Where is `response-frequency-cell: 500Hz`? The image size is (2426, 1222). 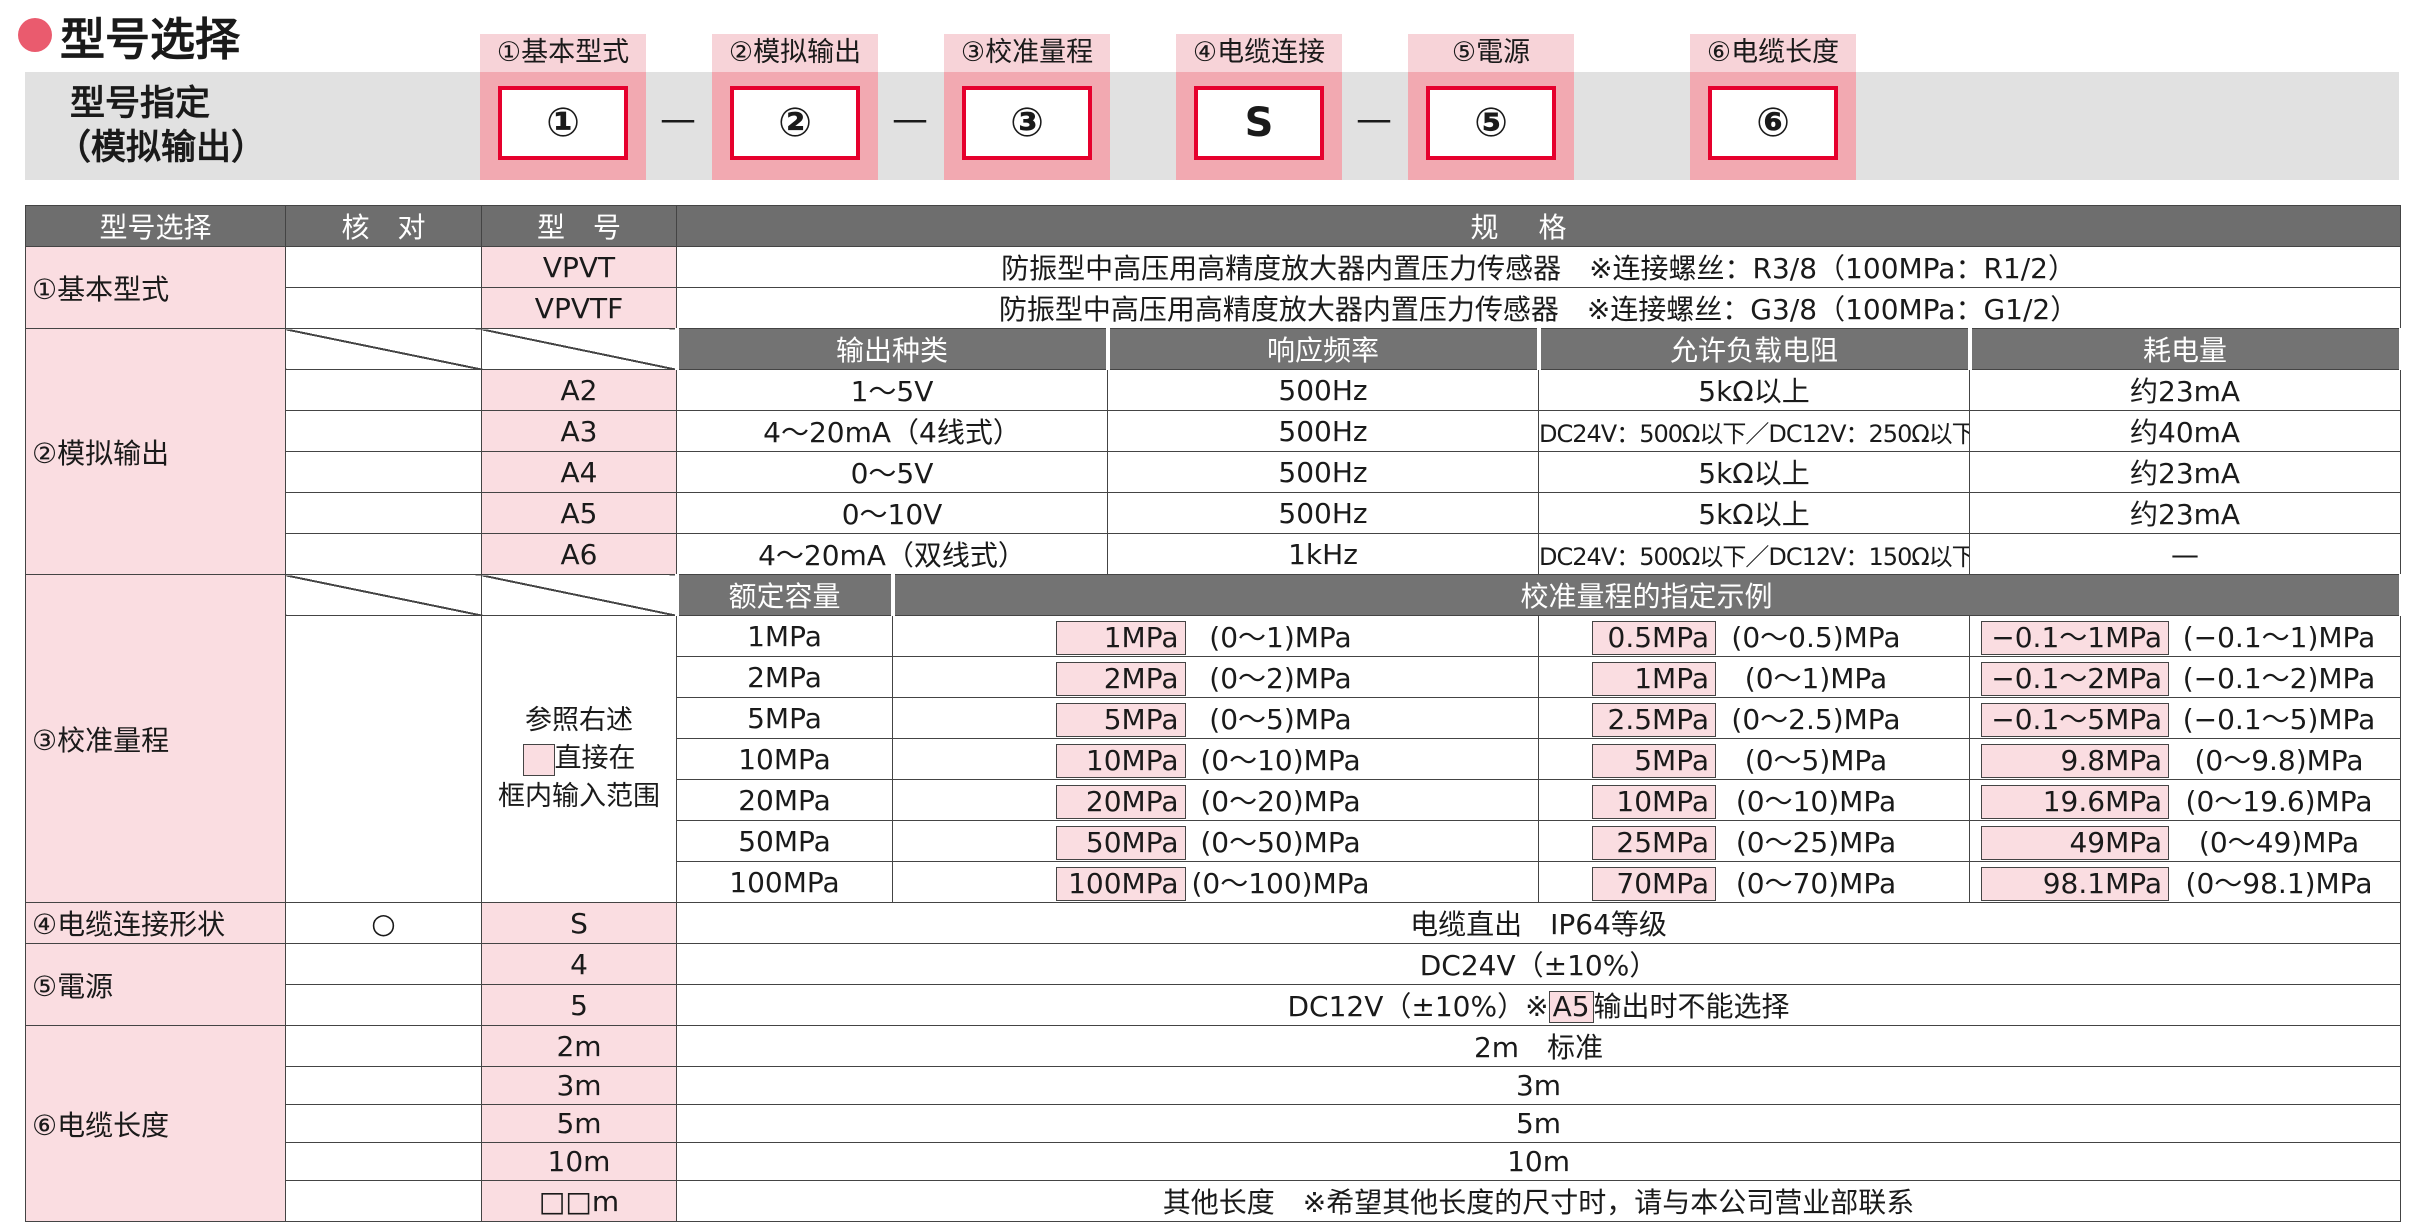 response-frequency-cell: 500Hz is located at coordinates (1323, 431).